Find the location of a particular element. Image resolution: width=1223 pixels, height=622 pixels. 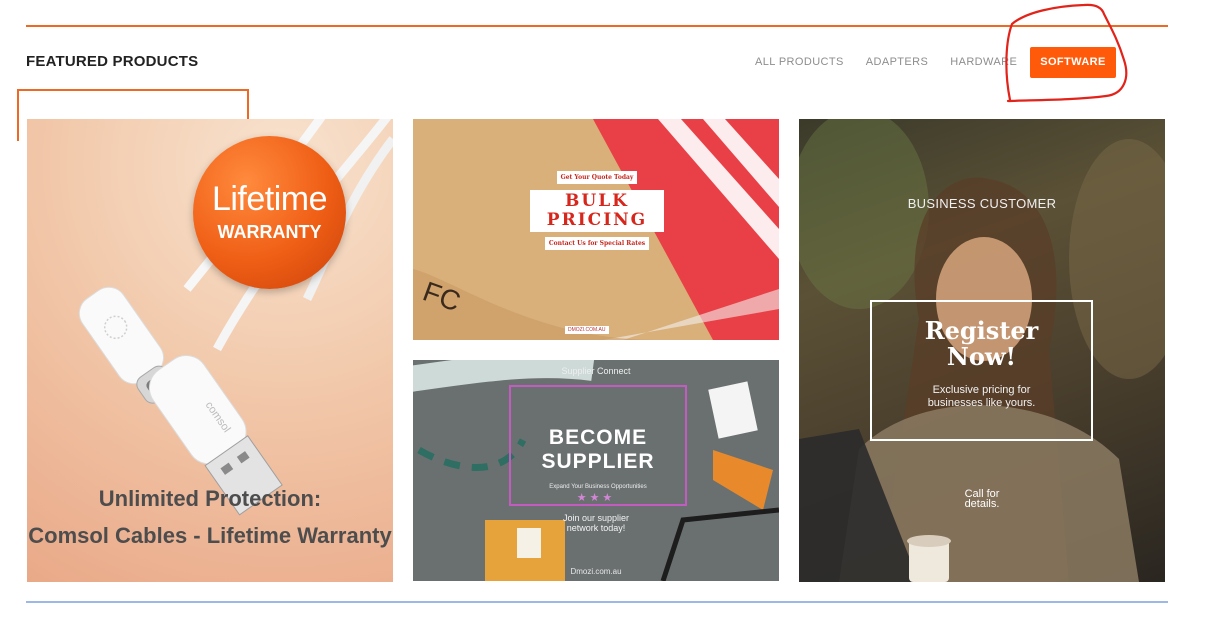

register-title: Register Now! is located at coordinates (981, 344).